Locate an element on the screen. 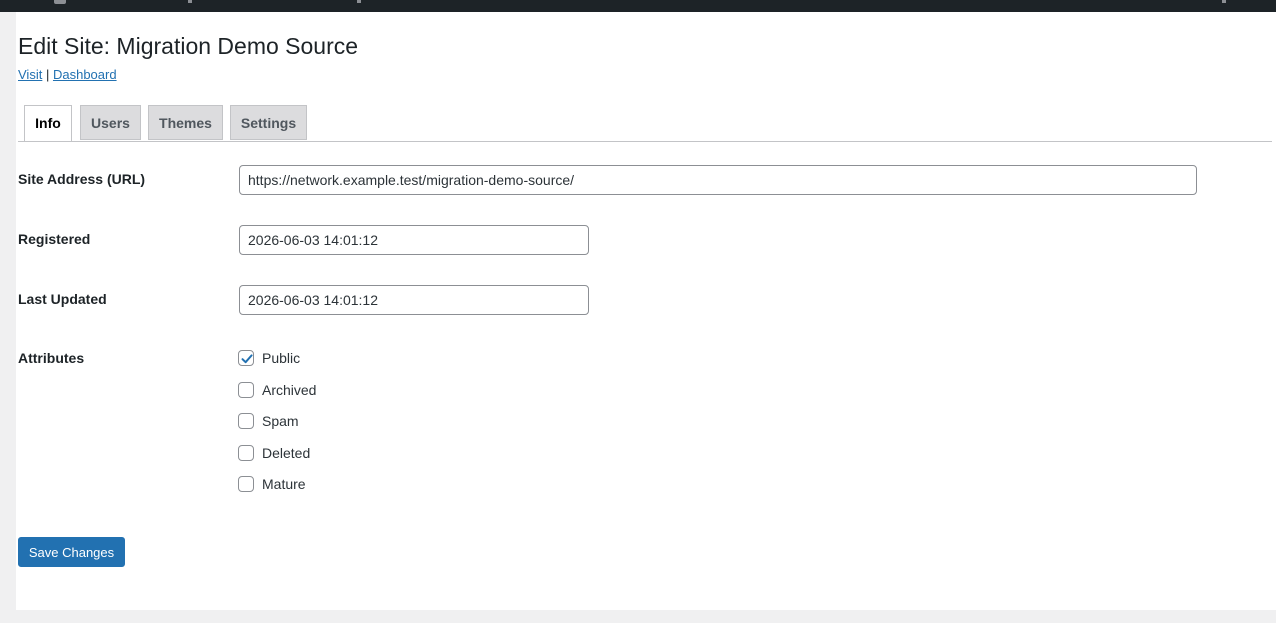 The image size is (1276, 623). tab-settings: Settings is located at coordinates (268, 122).